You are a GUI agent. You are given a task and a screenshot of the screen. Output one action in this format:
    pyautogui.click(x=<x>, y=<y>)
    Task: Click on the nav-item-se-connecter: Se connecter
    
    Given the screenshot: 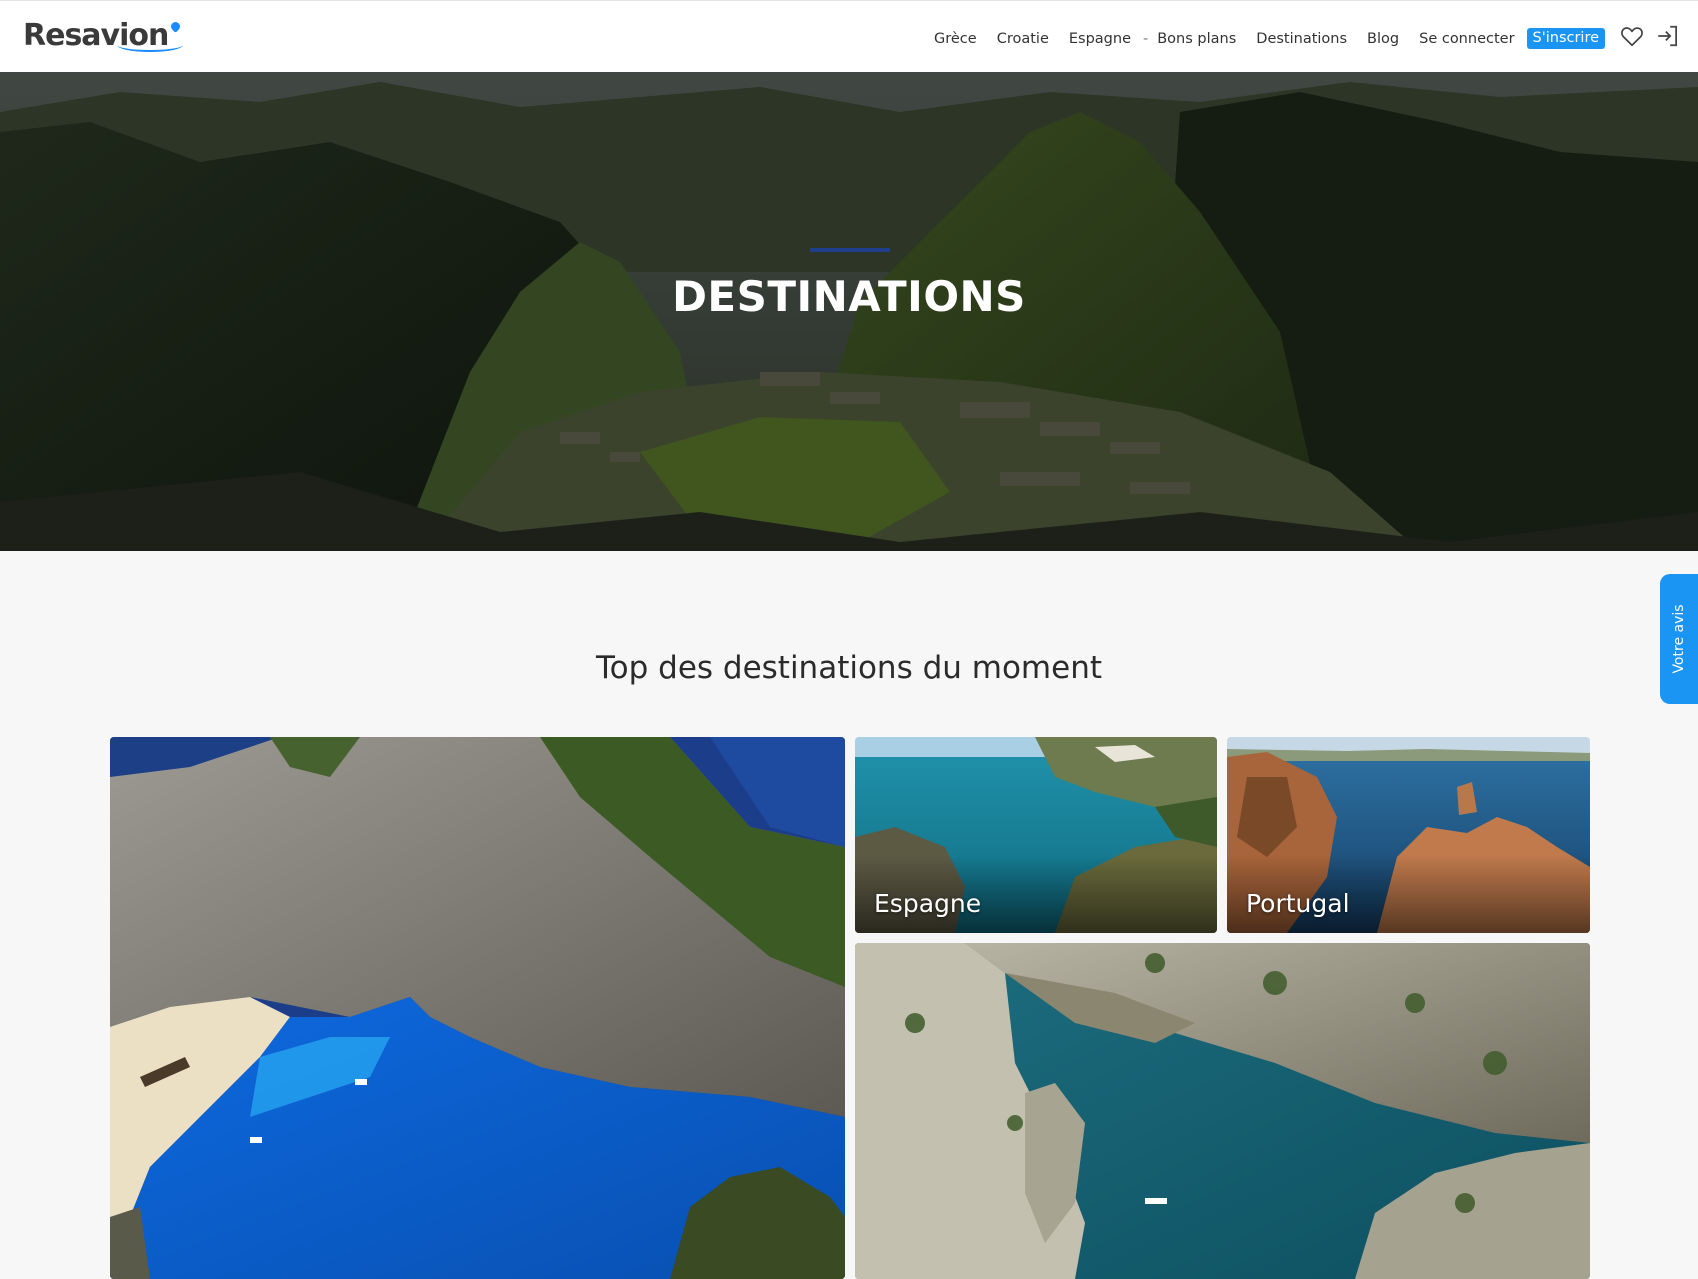 What is the action you would take?
    pyautogui.click(x=1466, y=39)
    